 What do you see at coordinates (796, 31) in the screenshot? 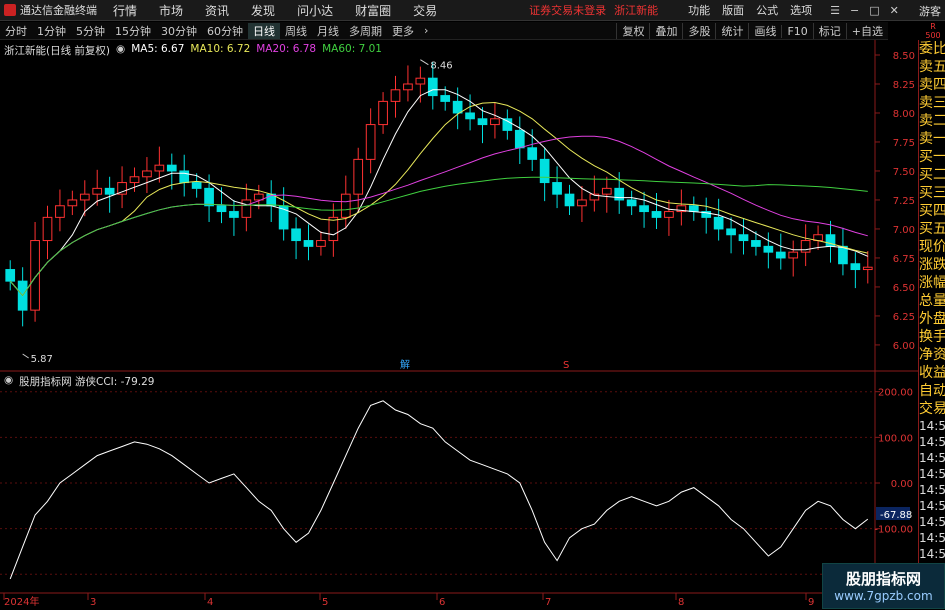
I see `tool-f10: F10` at bounding box center [796, 31].